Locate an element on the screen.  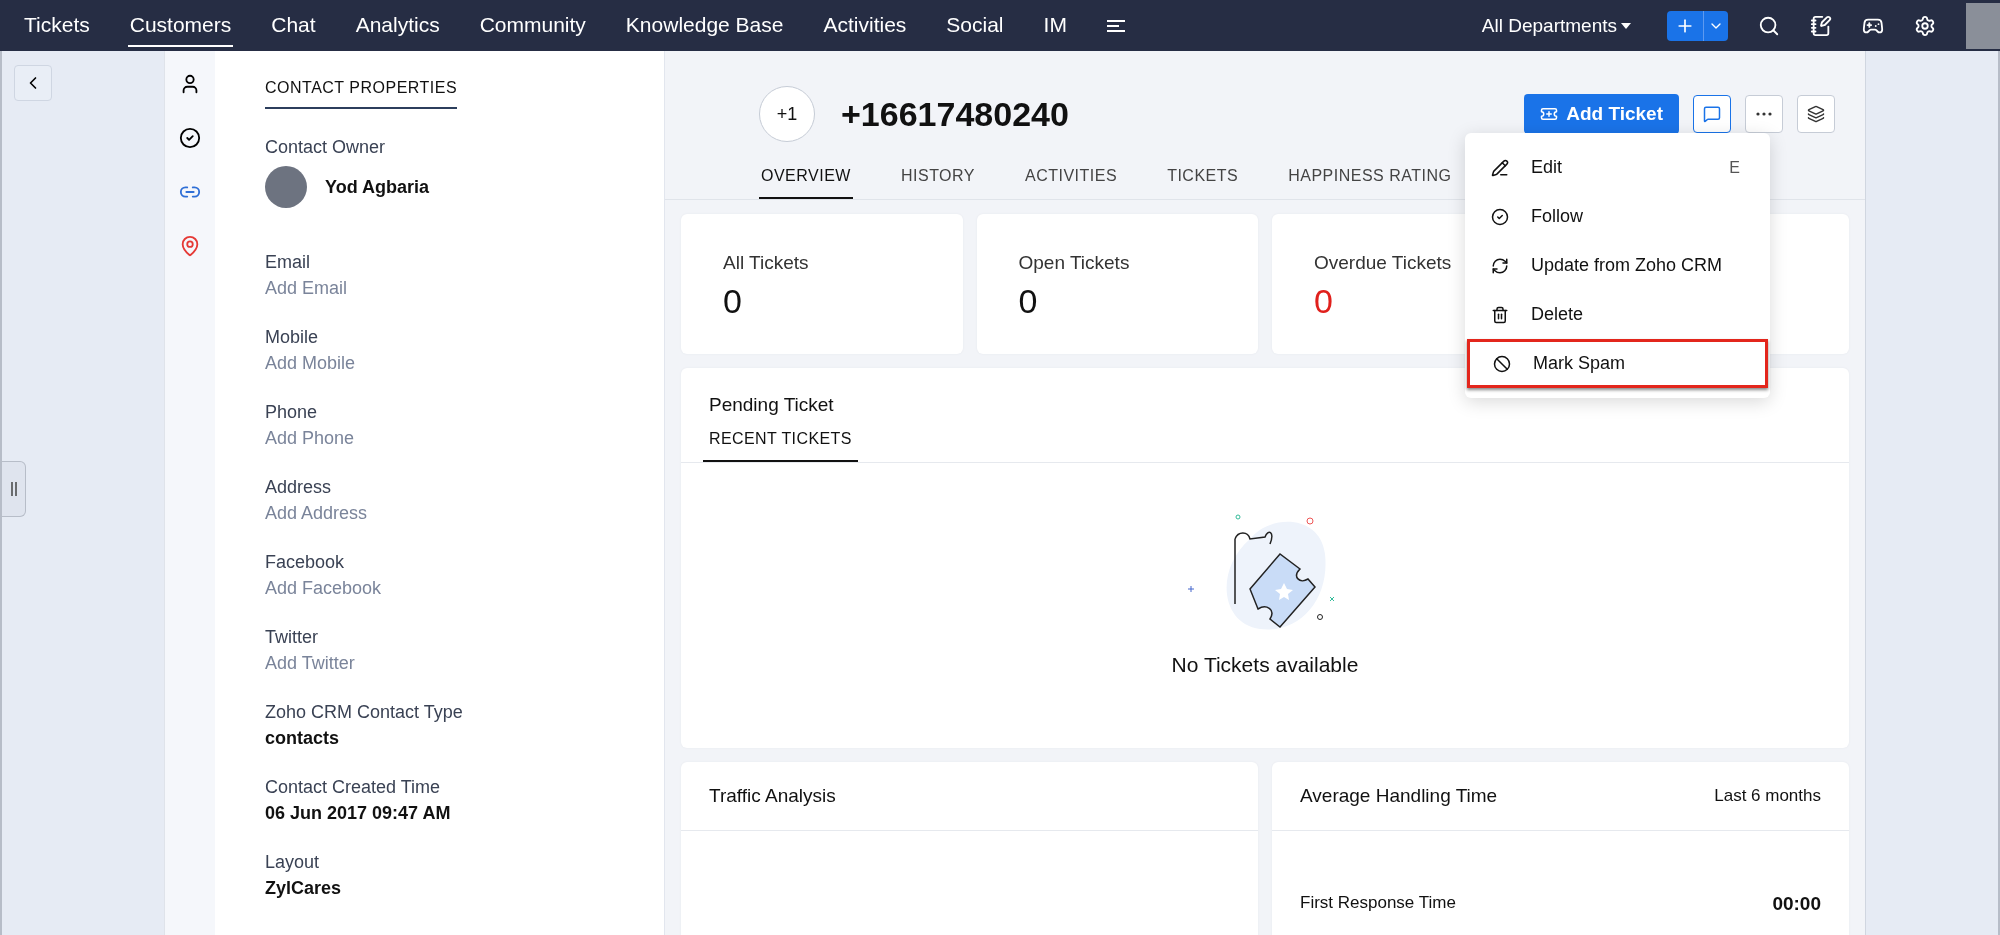
nav-tab: Activities is located at coordinates (865, 25).